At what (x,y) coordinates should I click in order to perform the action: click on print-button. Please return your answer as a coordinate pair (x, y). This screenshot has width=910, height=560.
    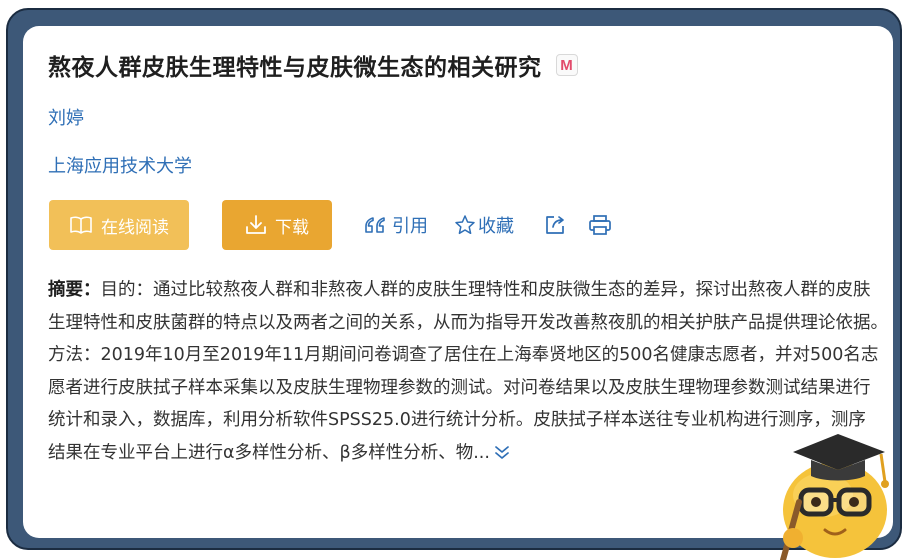
    Looking at the image, I should click on (600, 225).